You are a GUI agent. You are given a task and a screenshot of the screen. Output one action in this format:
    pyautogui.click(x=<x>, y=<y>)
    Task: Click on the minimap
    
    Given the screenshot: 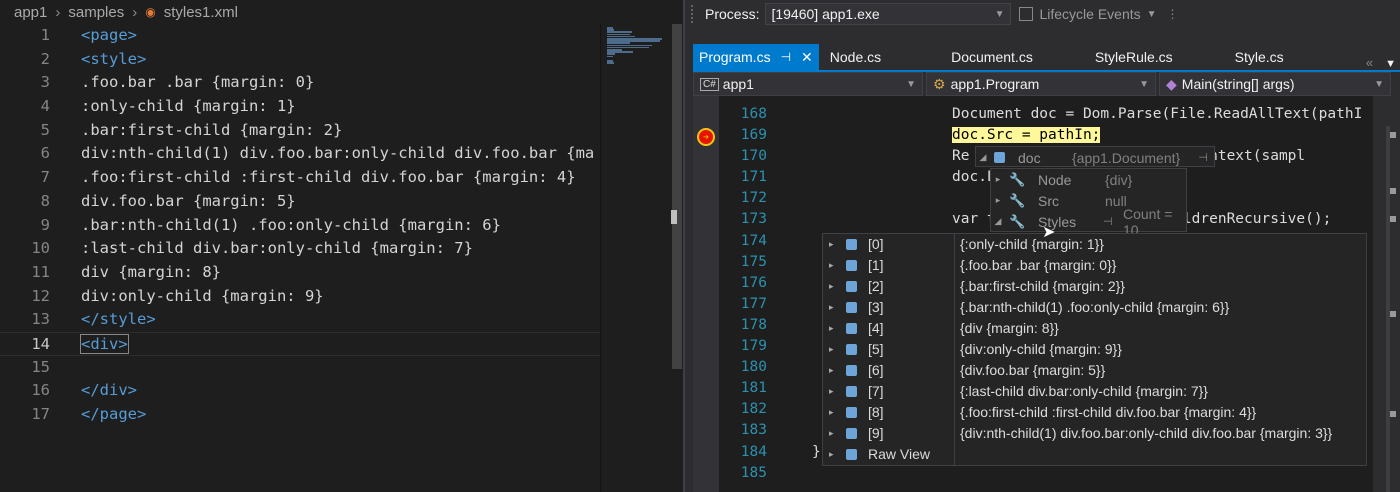 What is the action you would take?
    pyautogui.click(x=634, y=258)
    